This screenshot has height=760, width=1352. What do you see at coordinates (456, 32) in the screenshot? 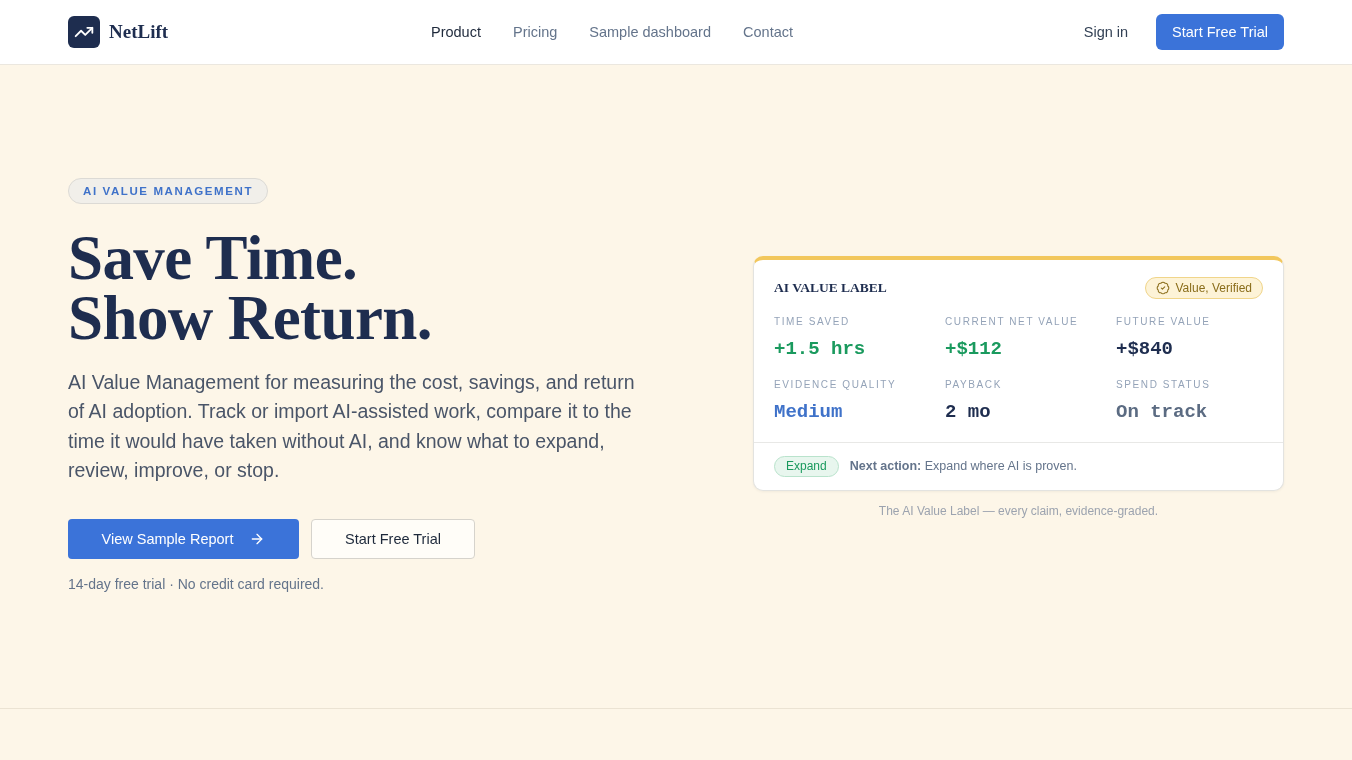
I see `nav-link: Product` at bounding box center [456, 32].